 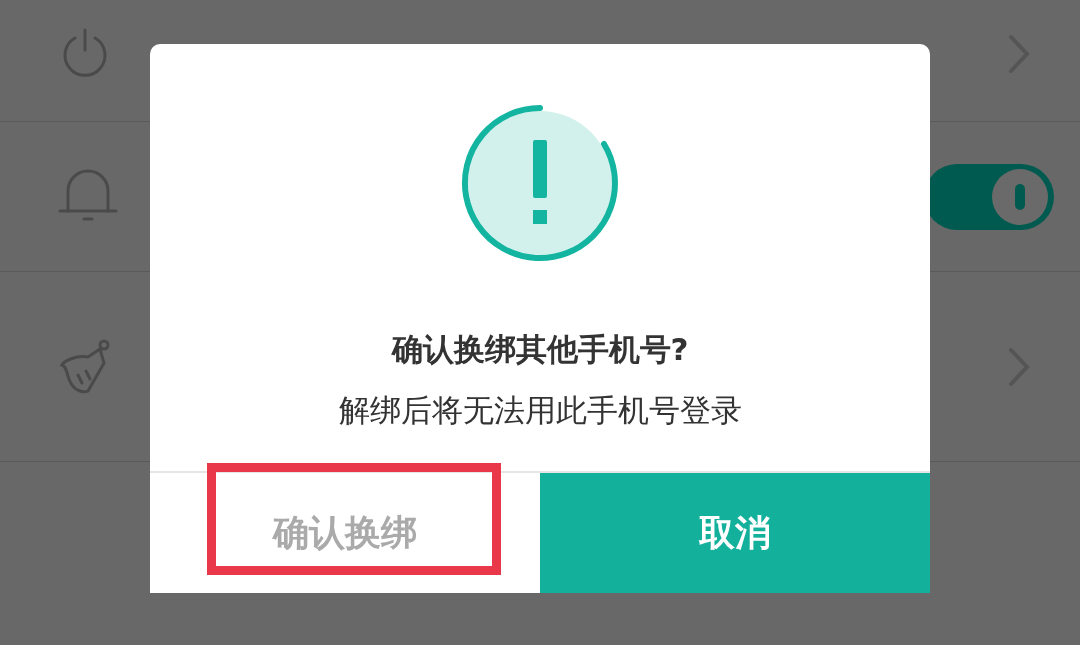 What do you see at coordinates (540, 183) in the screenshot?
I see `warning-icon` at bounding box center [540, 183].